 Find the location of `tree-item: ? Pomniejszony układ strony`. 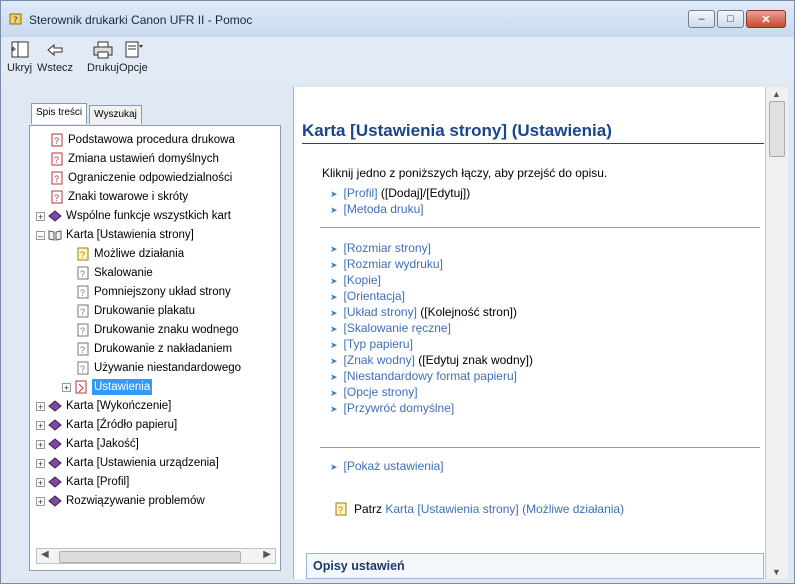

tree-item: ? Pomniejszony układ strony is located at coordinates (153, 292).